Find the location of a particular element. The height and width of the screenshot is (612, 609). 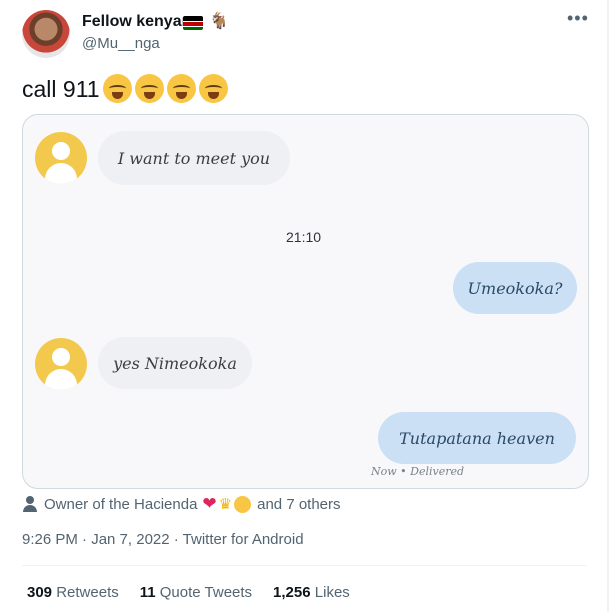

tweet-body: call 911 is located at coordinates (61, 89).